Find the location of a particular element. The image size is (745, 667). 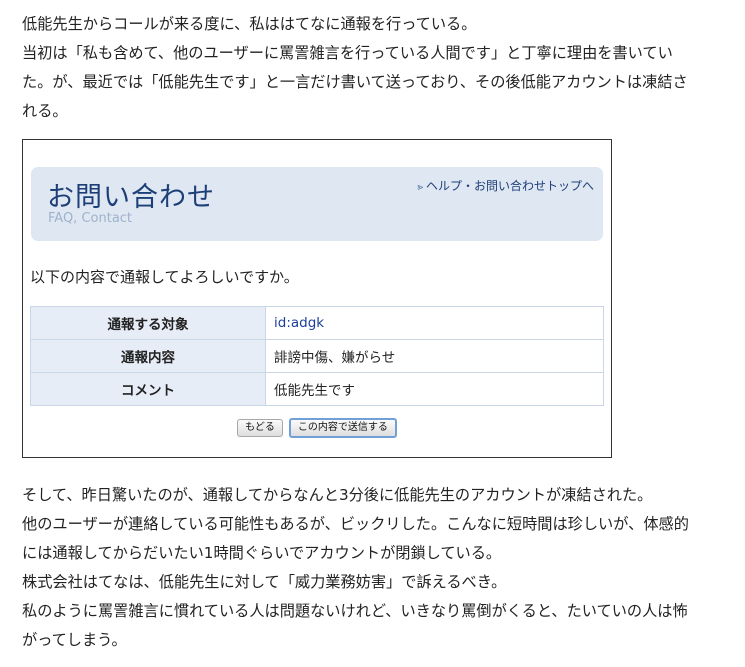

row-label: 通報する対象 is located at coordinates (148, 323).